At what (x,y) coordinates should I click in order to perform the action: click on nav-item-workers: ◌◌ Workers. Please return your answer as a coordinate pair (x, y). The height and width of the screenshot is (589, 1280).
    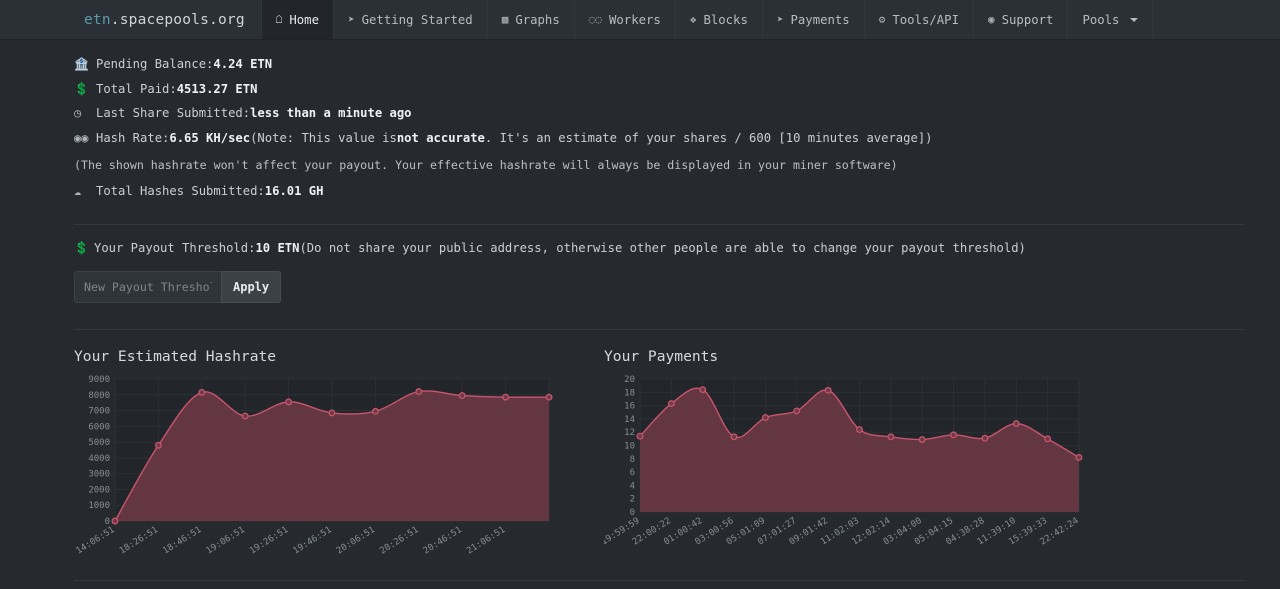
    Looking at the image, I should click on (624, 19).